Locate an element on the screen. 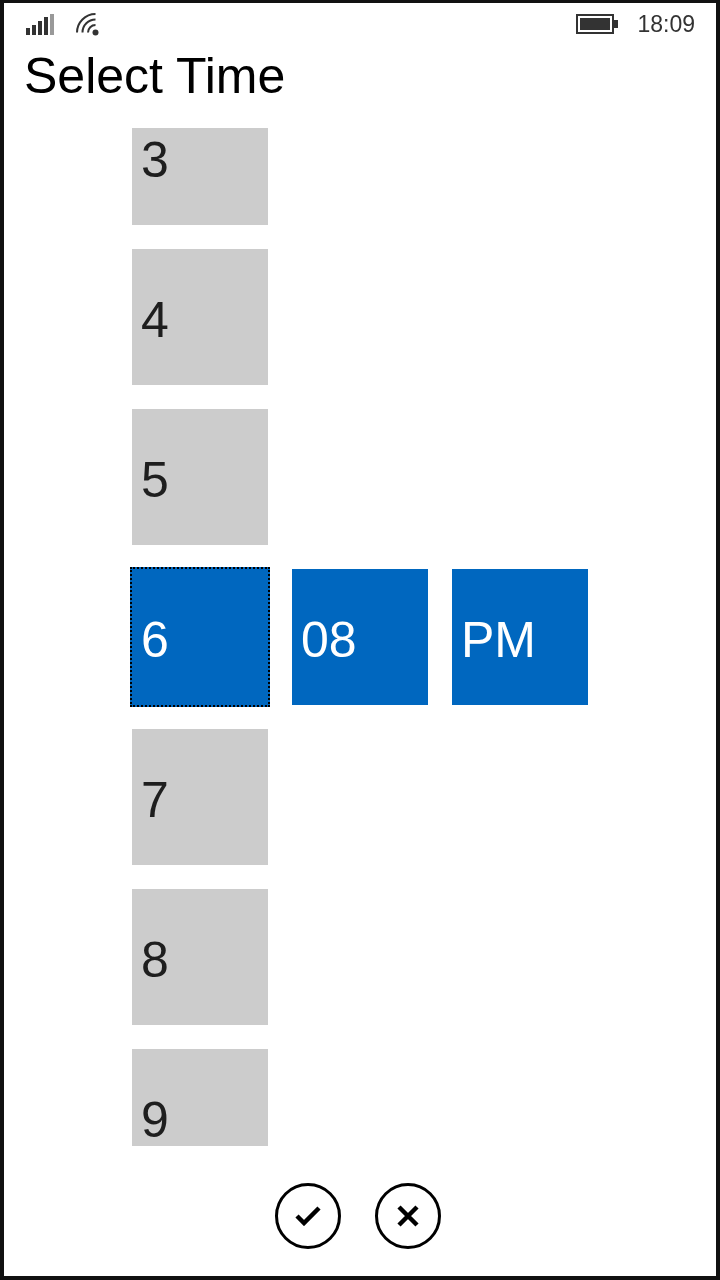 The height and width of the screenshot is (1280, 720). check-icon is located at coordinates (308, 1216).